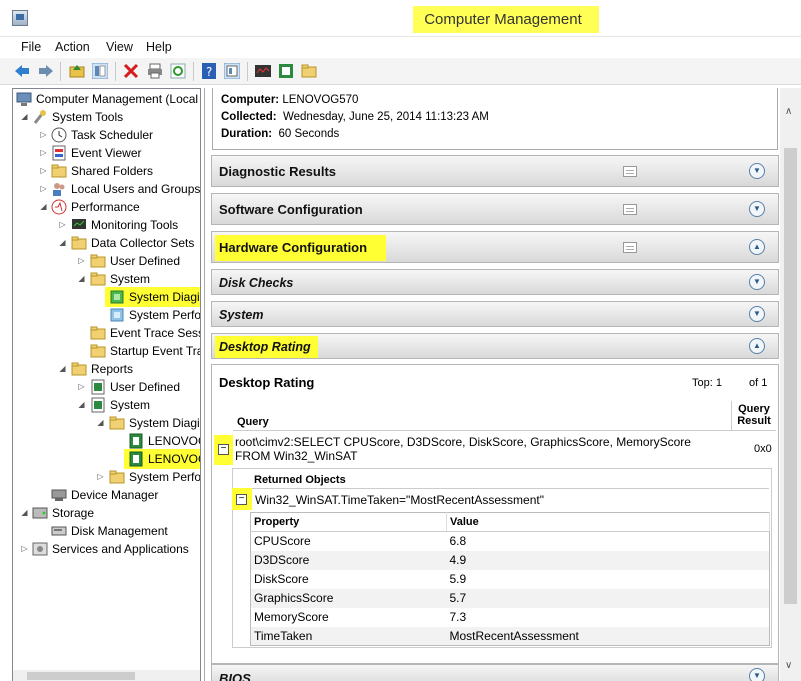  What do you see at coordinates (495, 672) in the screenshot?
I see `section-bios: BIOS ▼` at bounding box center [495, 672].